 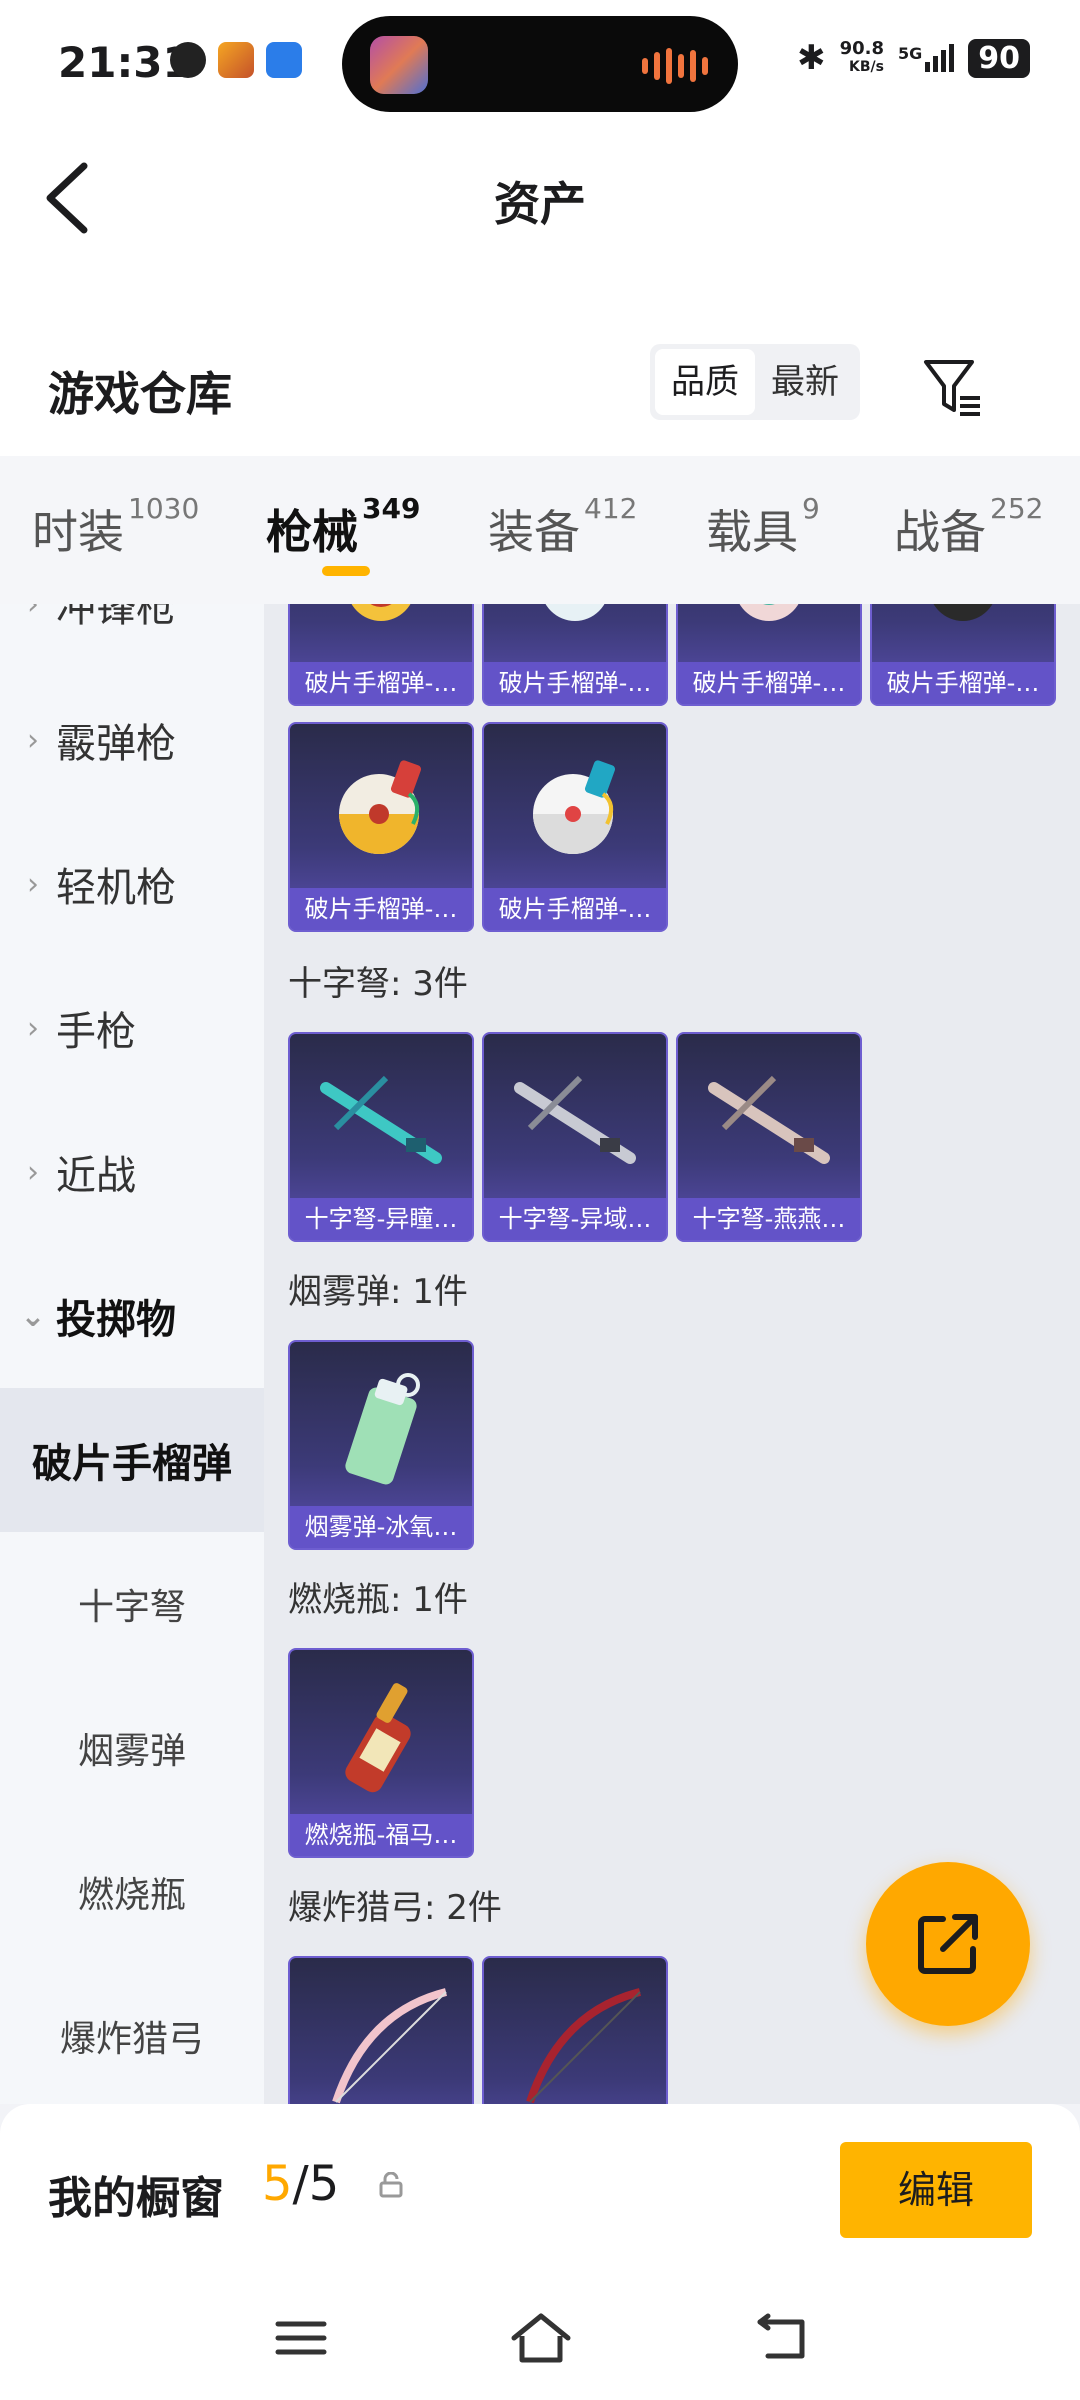 I want to click on share-fab-button, so click(x=948, y=1944).